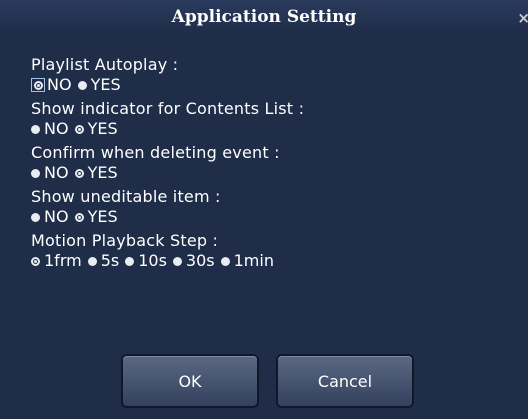  I want to click on setting-label: Show uneditable item :, so click(126, 196).